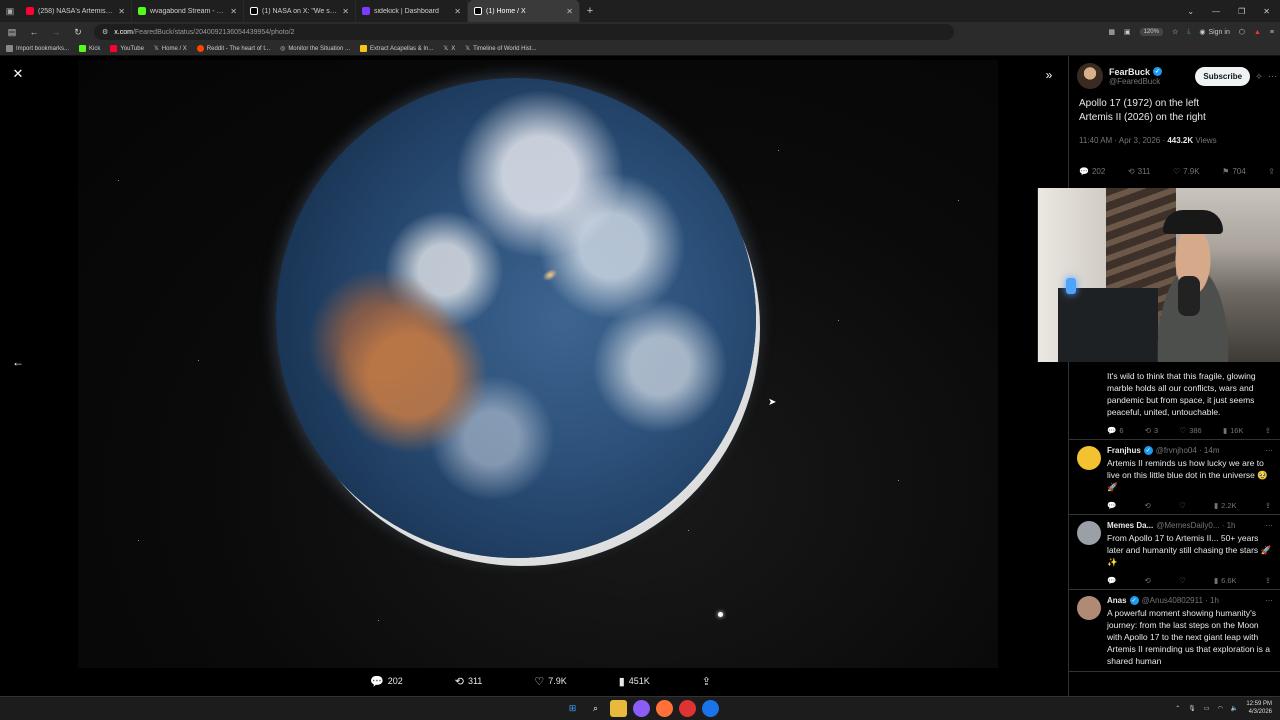 The height and width of the screenshot is (720, 1280). What do you see at coordinates (572, 708) in the screenshot?
I see `windows-start-icon: ⊞` at bounding box center [572, 708].